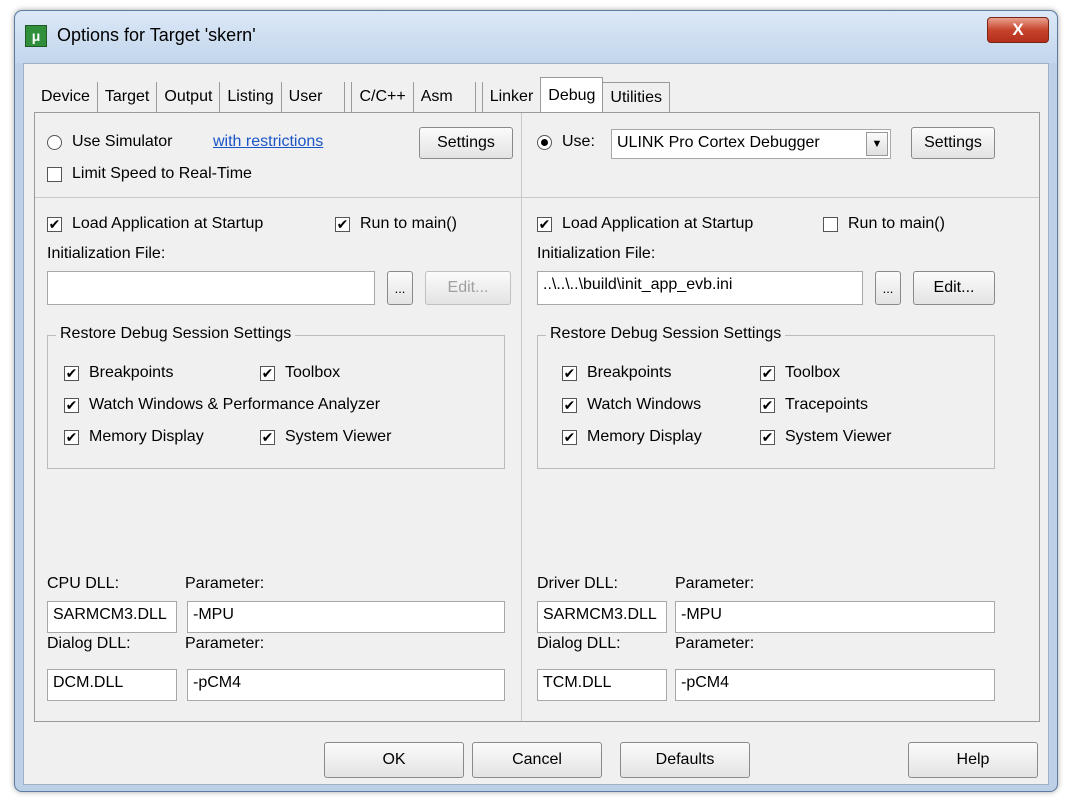  I want to click on use-simulator-label: Use Simulator, so click(122, 141).